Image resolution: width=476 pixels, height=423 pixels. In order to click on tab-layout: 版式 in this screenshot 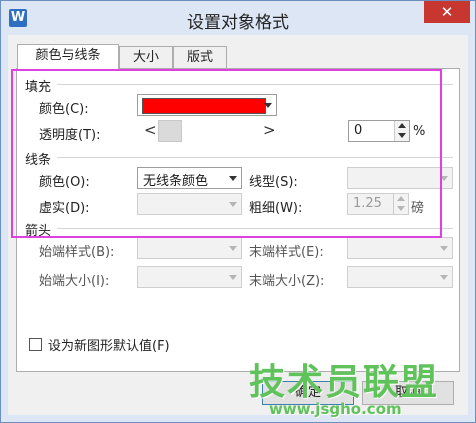, I will do `click(200, 57)`.